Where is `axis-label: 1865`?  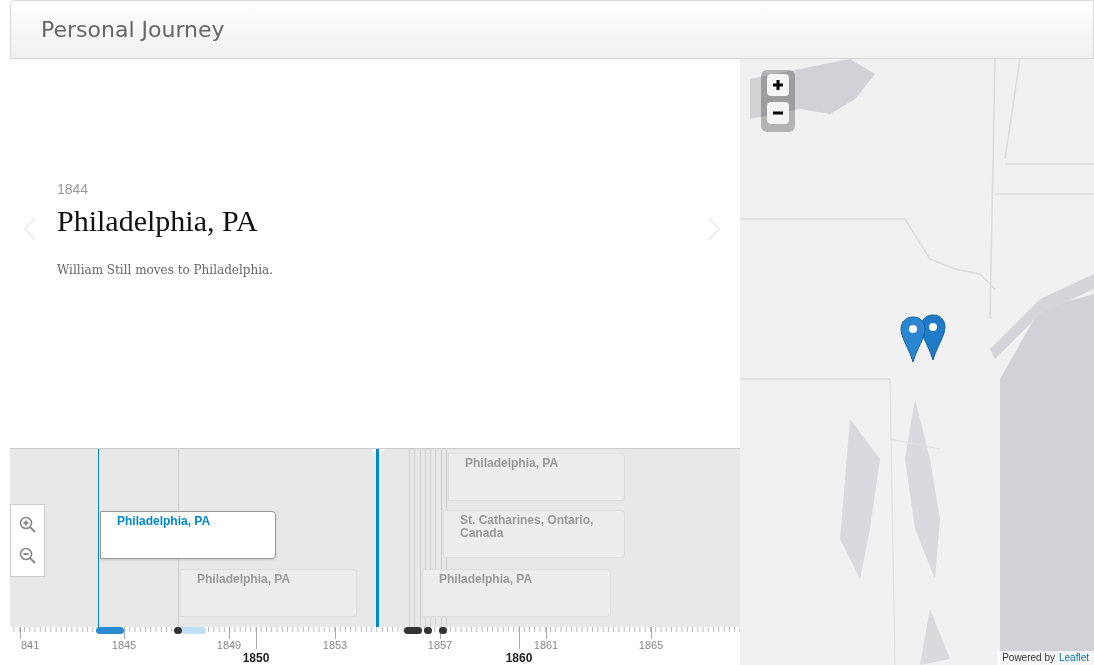
axis-label: 1865 is located at coordinates (651, 645).